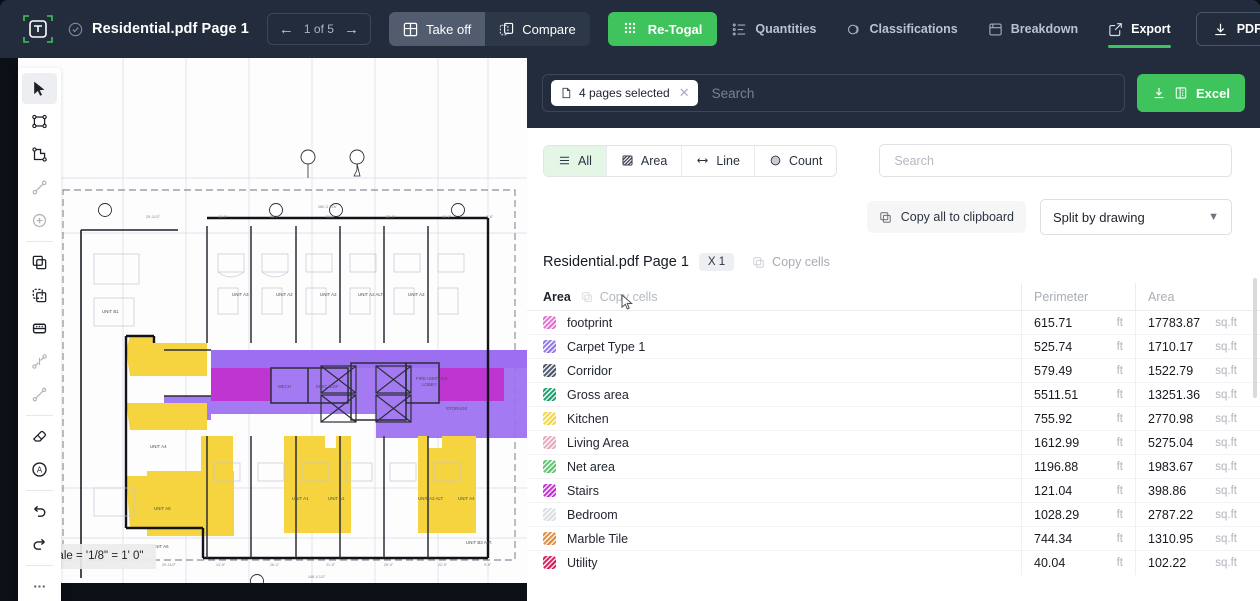 The height and width of the screenshot is (601, 1260). I want to click on cell-perimeter: 1612.99 ft, so click(1078, 442).